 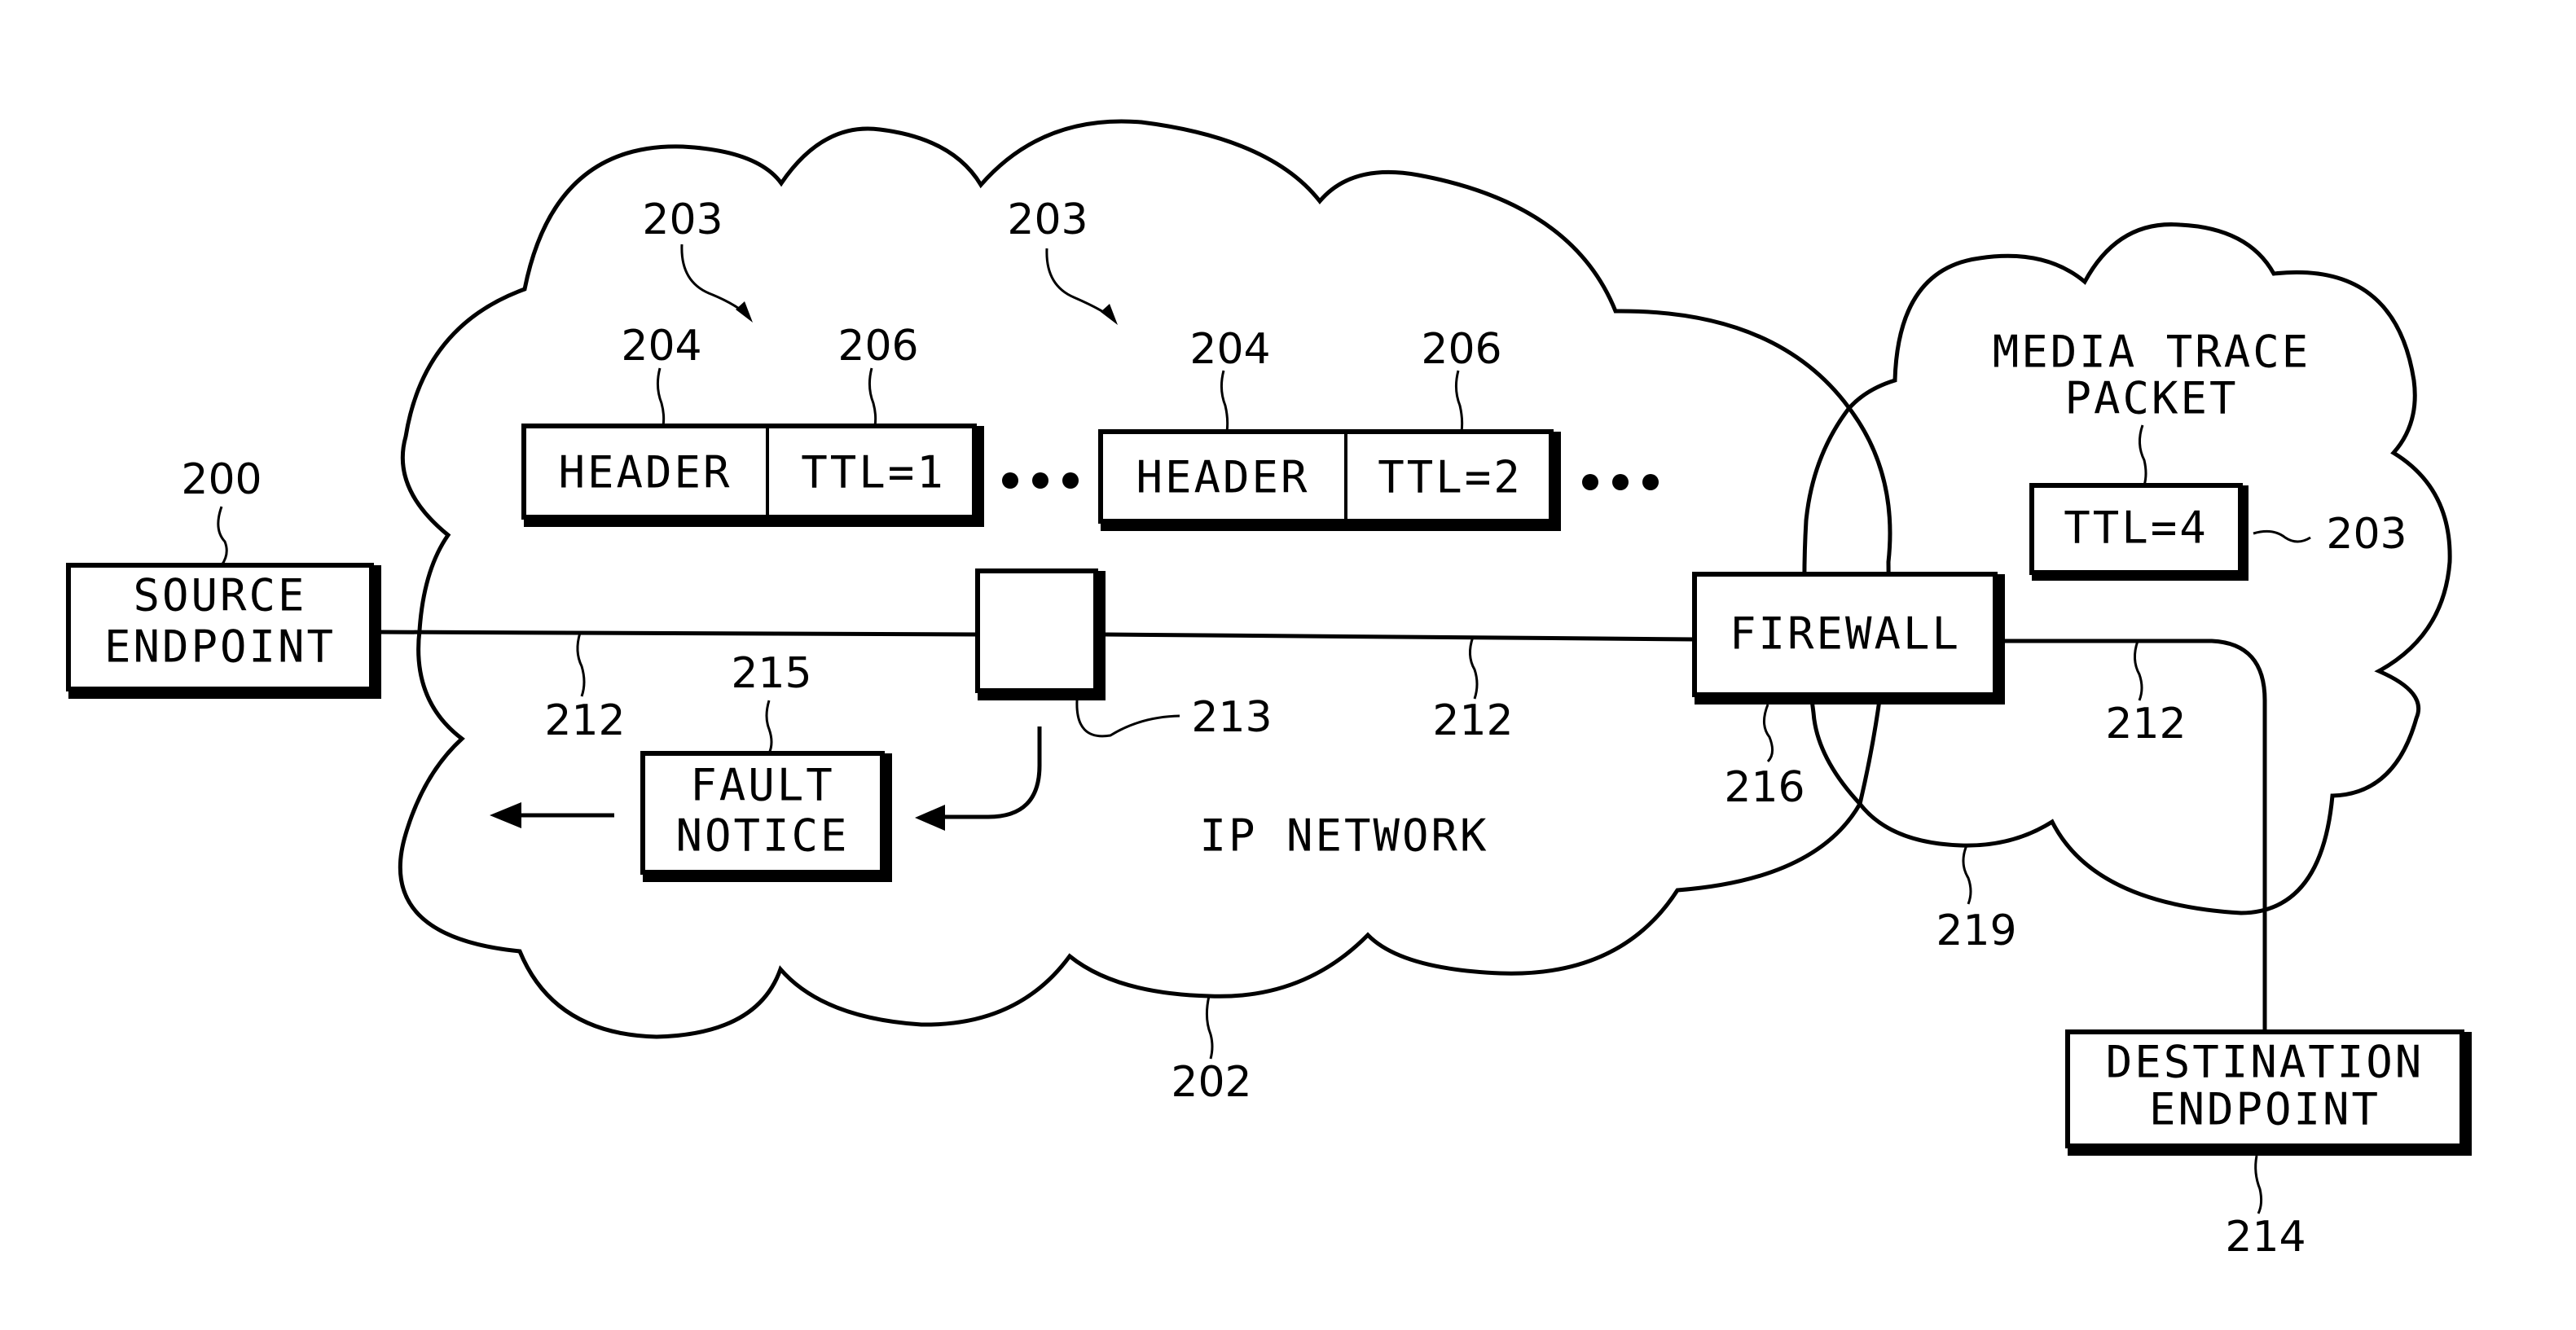 I want to click on packet-2-ttl-leader, so click(x=1459, y=401).